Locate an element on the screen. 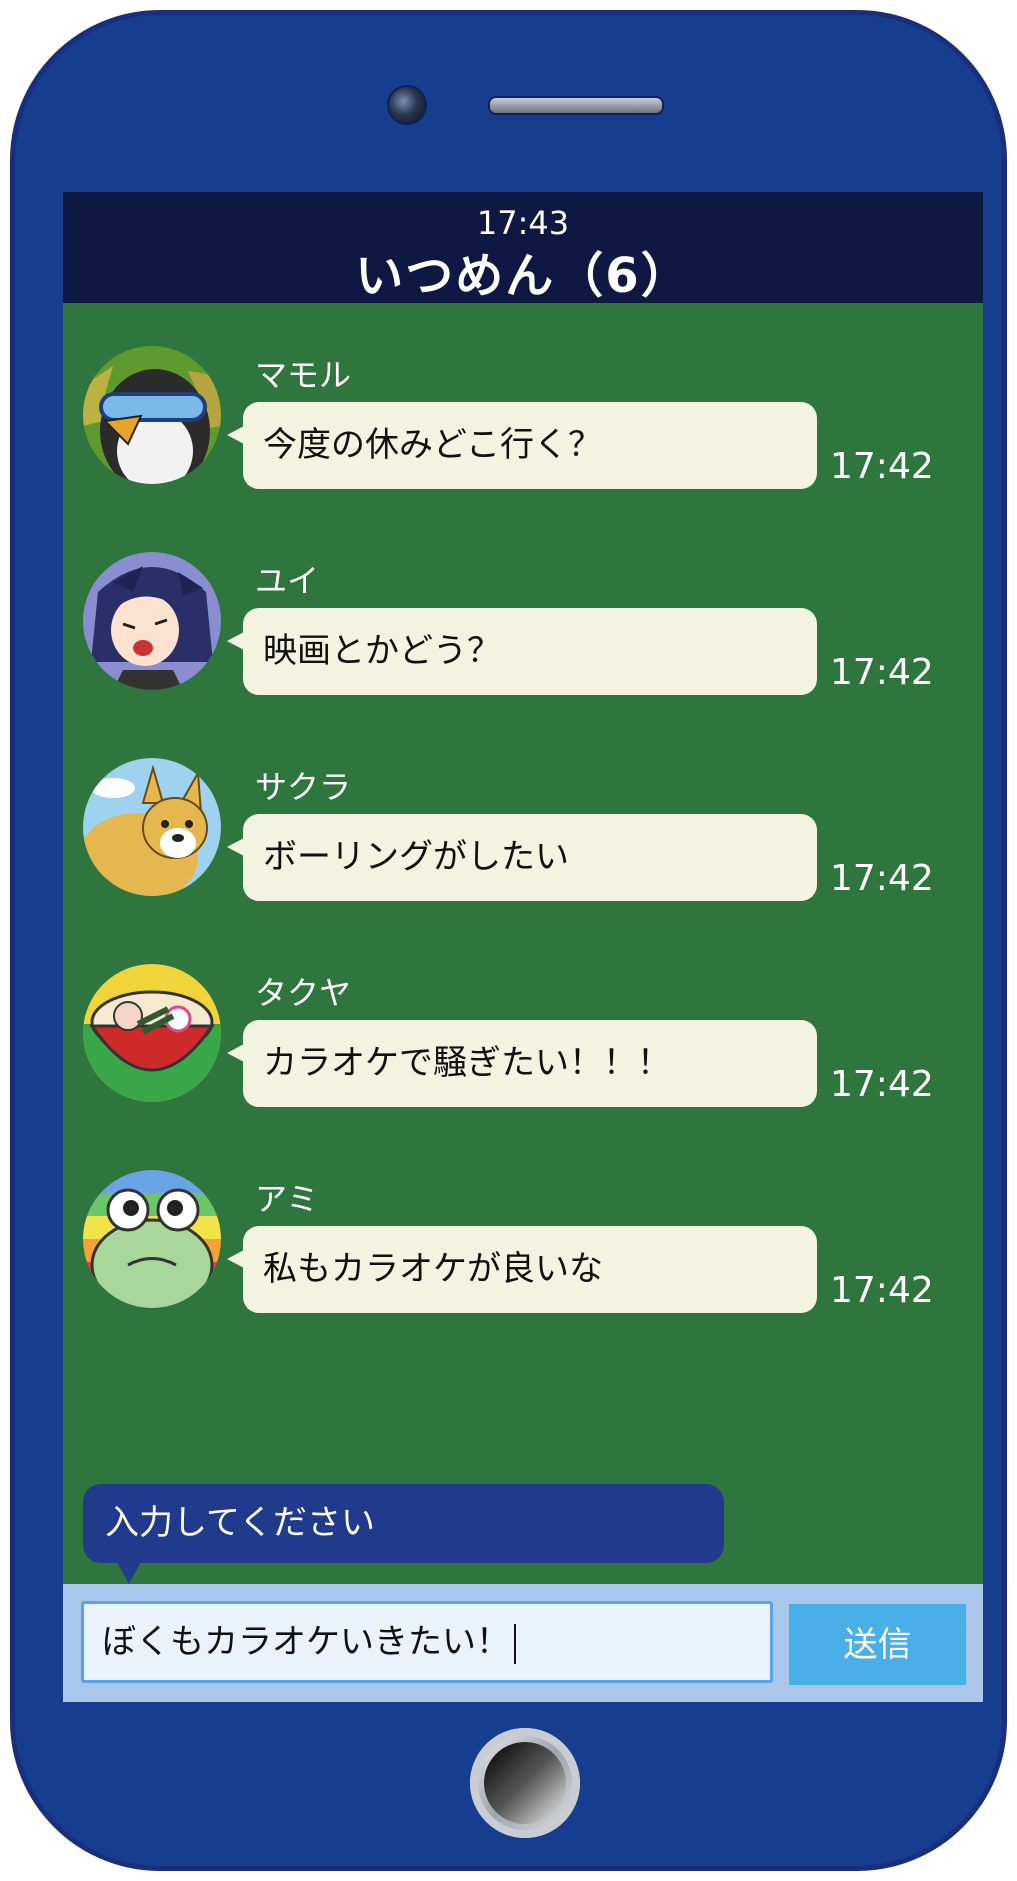 The width and height of the screenshot is (1017, 1881). message-item: タクヤ カラオケで騒ぎたい！！！ 17:42 is located at coordinates (523, 1039).